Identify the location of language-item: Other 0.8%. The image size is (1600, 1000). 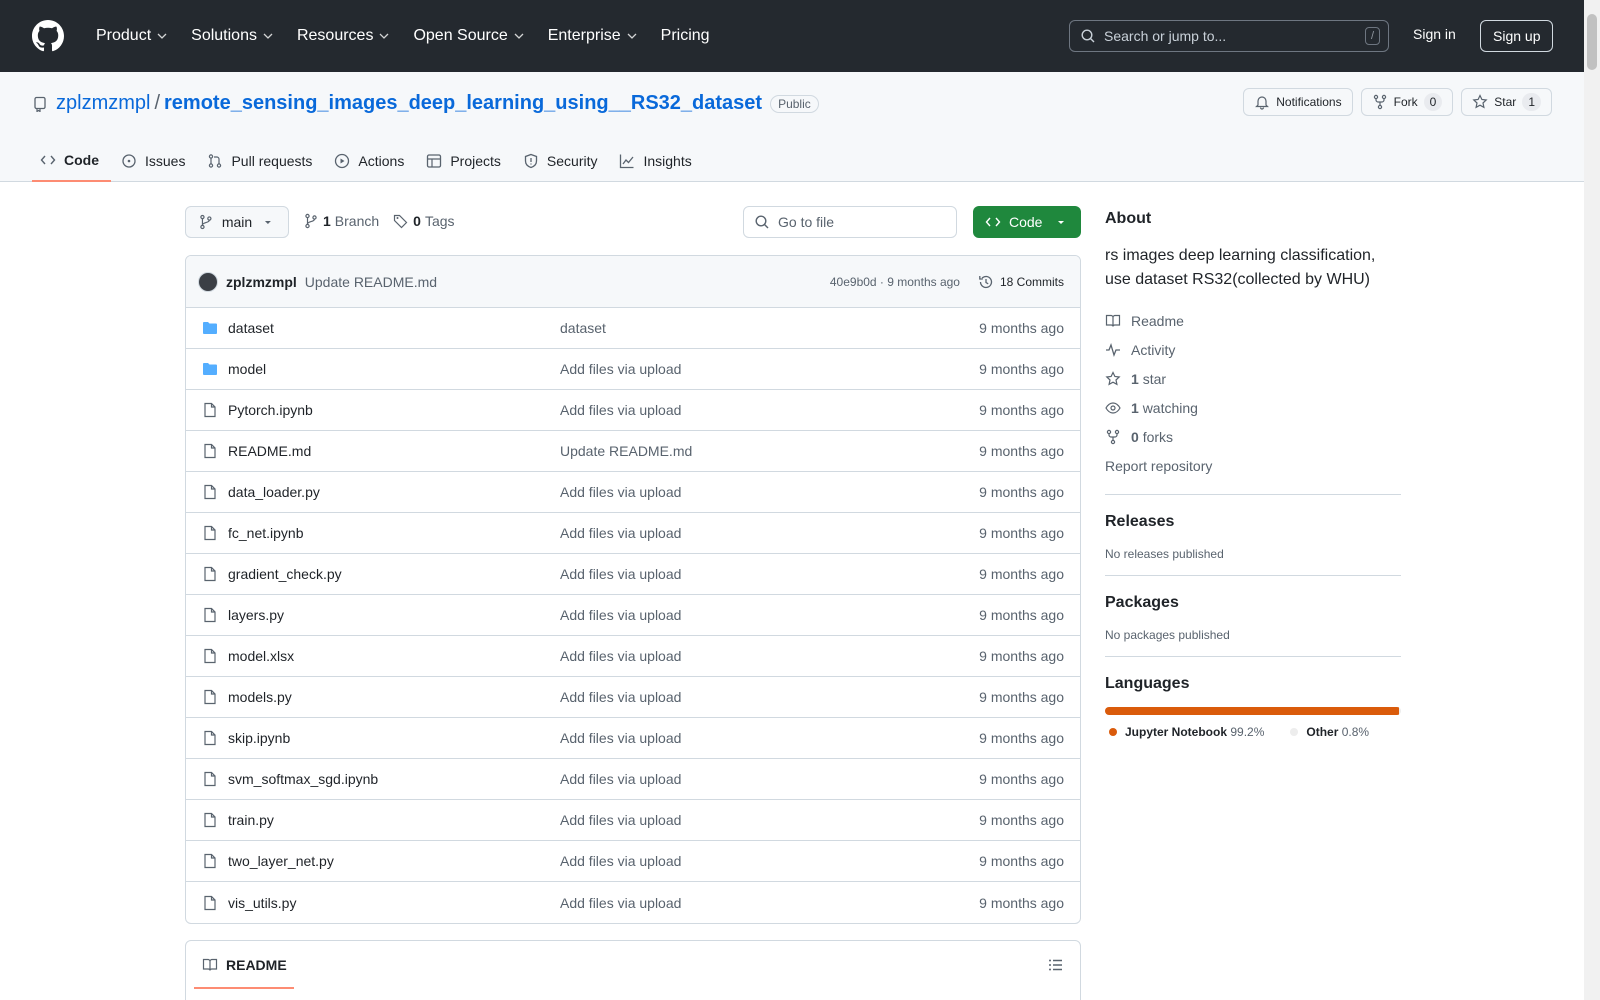
(1327, 732).